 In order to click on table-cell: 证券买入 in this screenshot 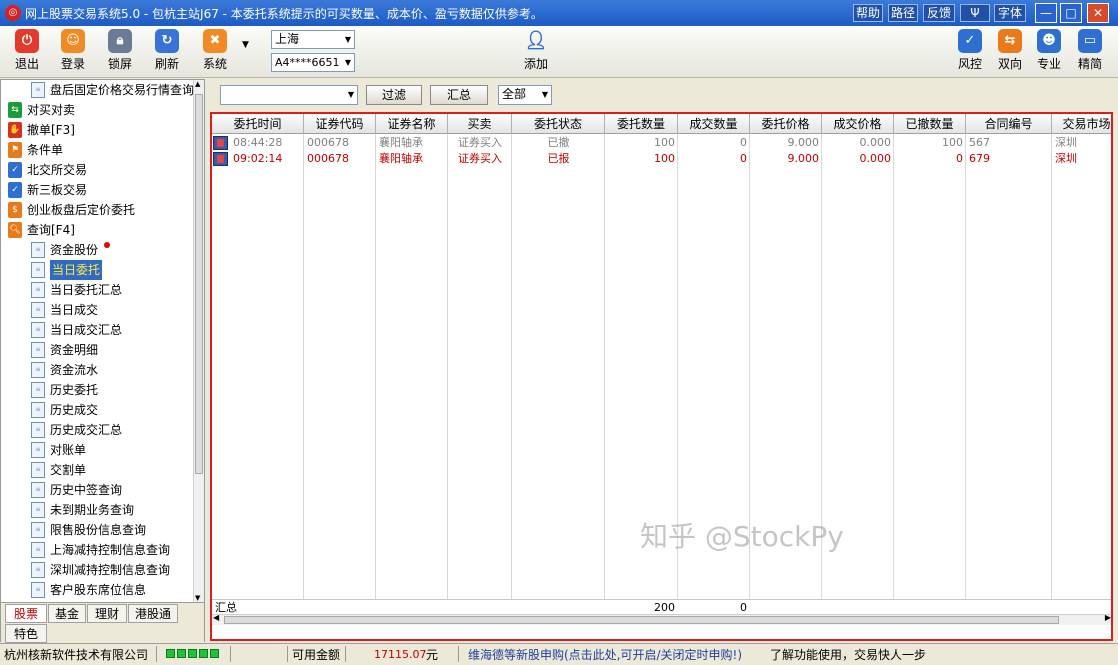, I will do `click(480, 158)`.